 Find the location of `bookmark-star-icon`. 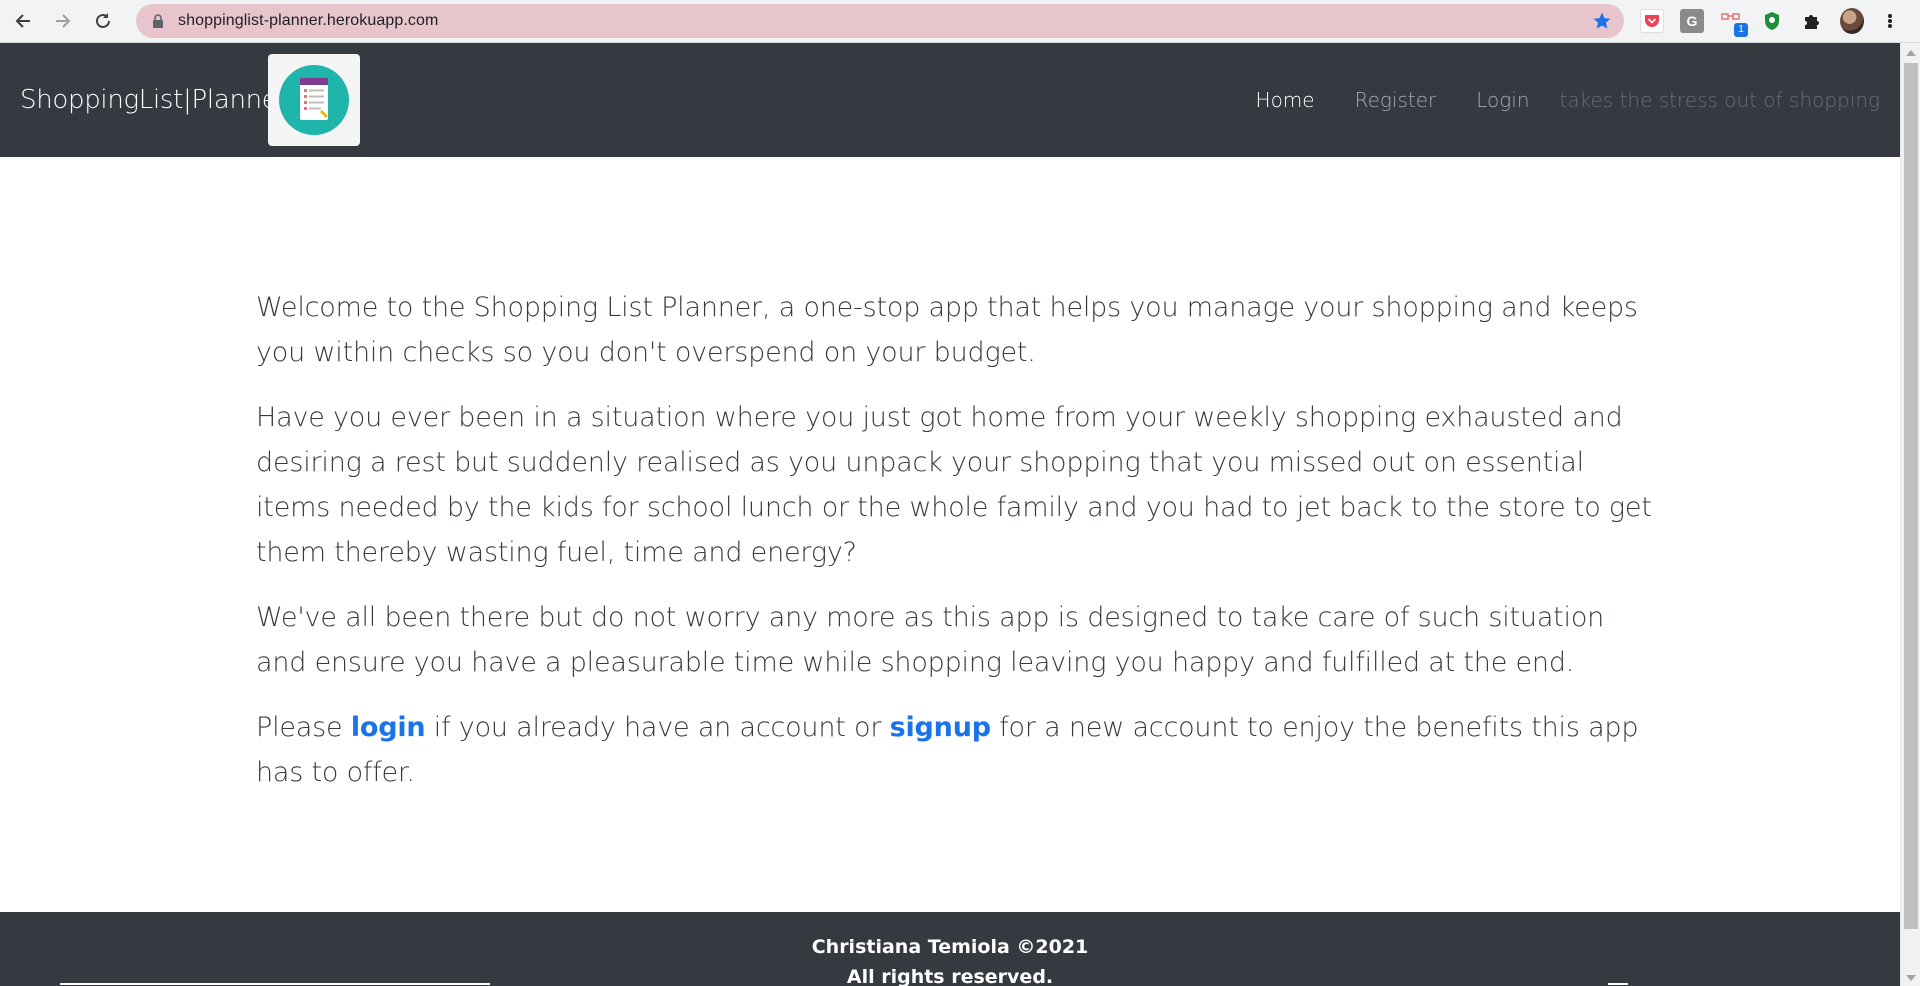

bookmark-star-icon is located at coordinates (1602, 21).